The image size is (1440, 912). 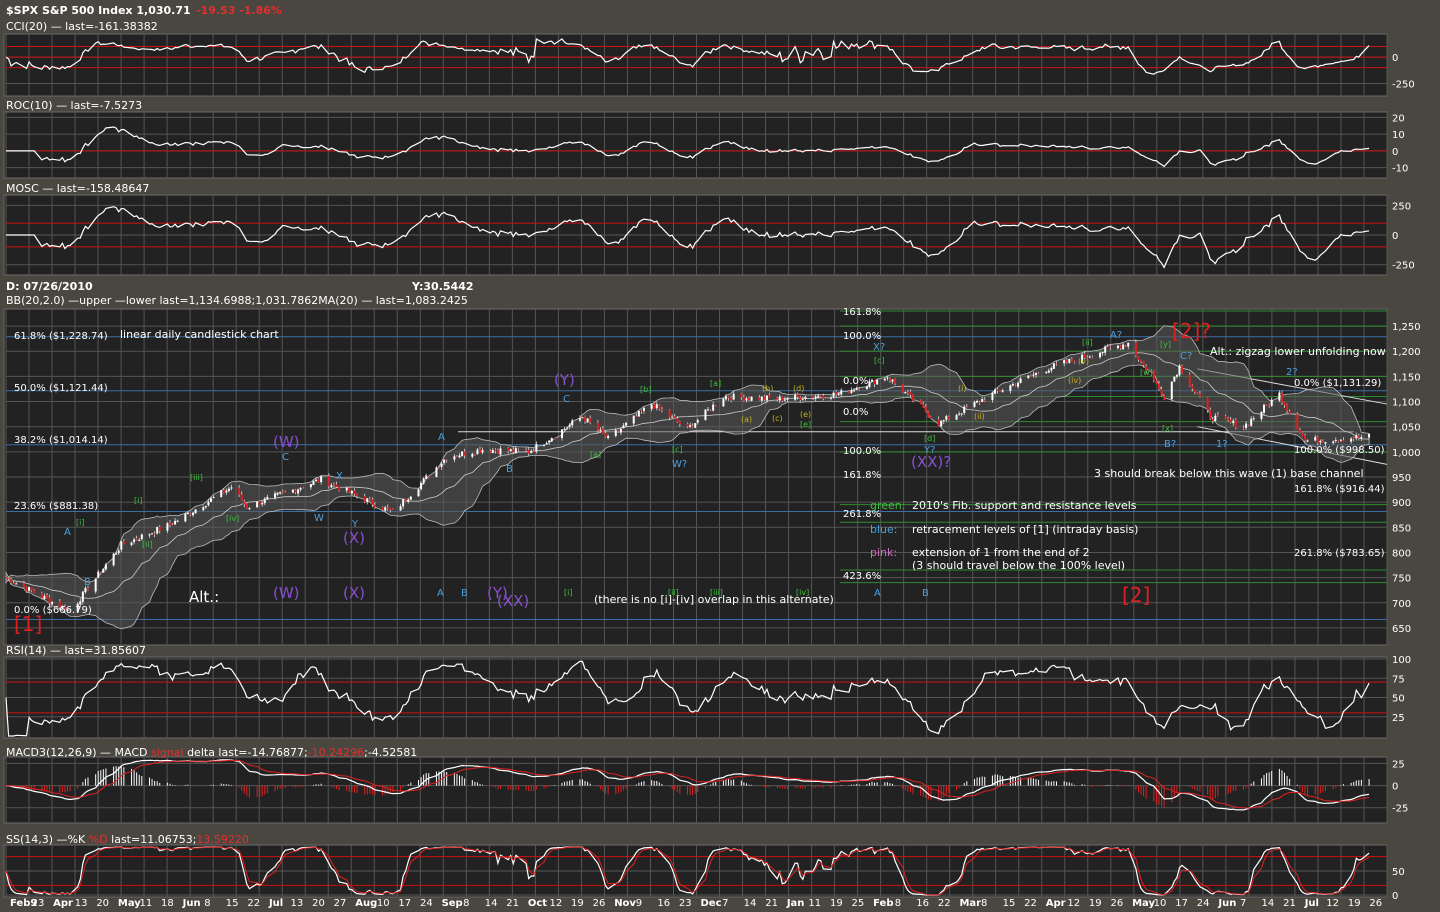 I want to click on svg-text: ROC(10) — last=-7.5273, so click(x=74, y=105).